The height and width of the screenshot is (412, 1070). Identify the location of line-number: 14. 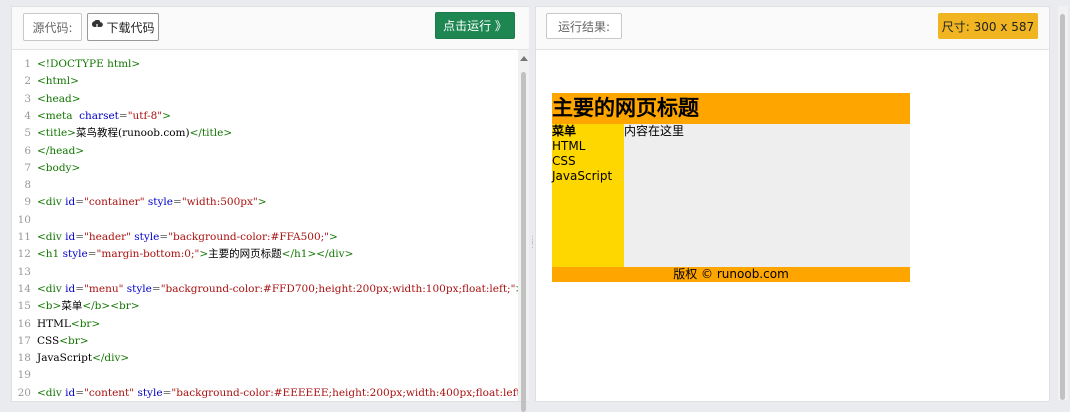
(24, 288).